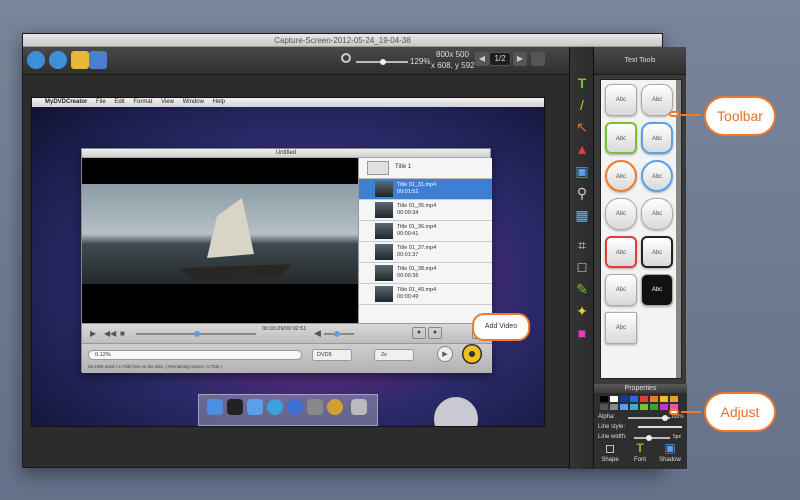  What do you see at coordinates (425, 189) in the screenshot?
I see `list-item: Title 01_31.mp4 00:01:51` at bounding box center [425, 189].